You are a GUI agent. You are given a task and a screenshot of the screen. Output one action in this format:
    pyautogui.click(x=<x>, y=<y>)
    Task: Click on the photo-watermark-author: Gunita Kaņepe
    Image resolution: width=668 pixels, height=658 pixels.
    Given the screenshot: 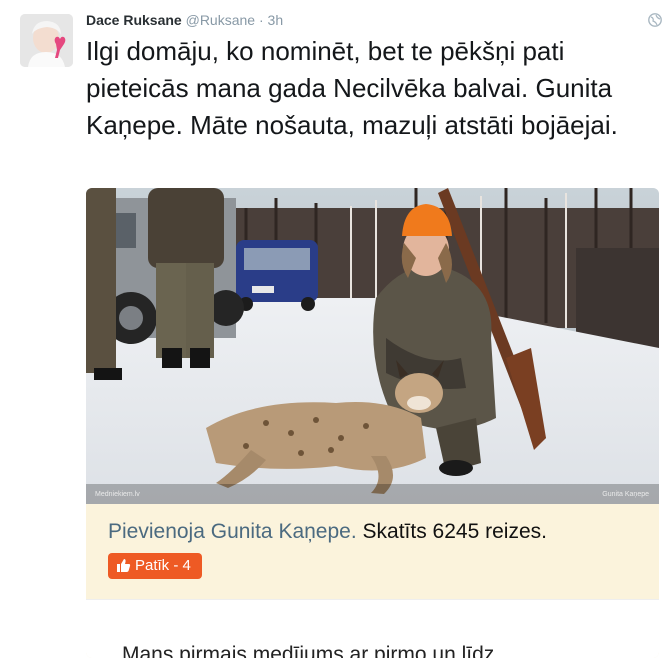 What is the action you would take?
    pyautogui.click(x=625, y=494)
    